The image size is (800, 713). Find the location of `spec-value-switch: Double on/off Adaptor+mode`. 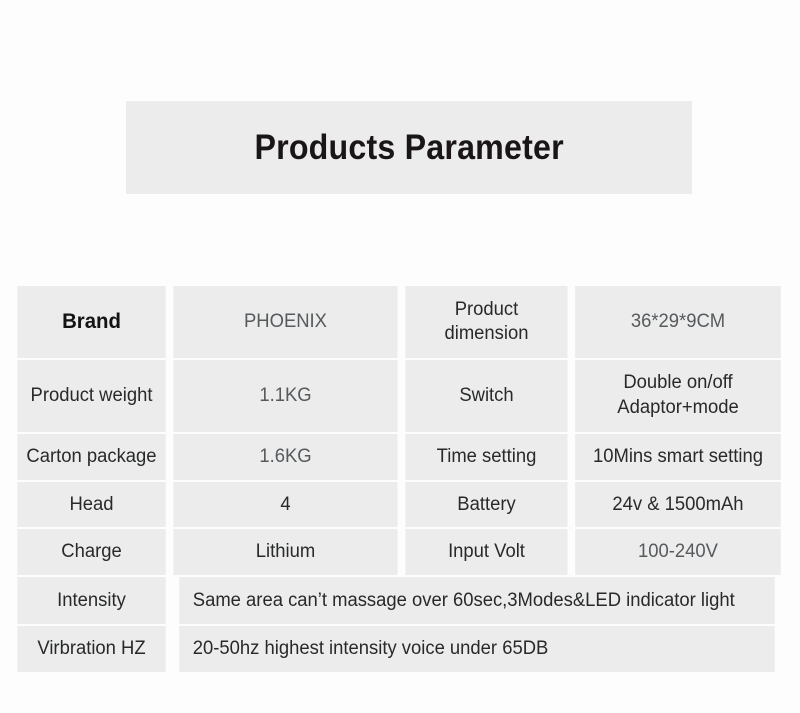

spec-value-switch: Double on/off Adaptor+mode is located at coordinates (678, 395).